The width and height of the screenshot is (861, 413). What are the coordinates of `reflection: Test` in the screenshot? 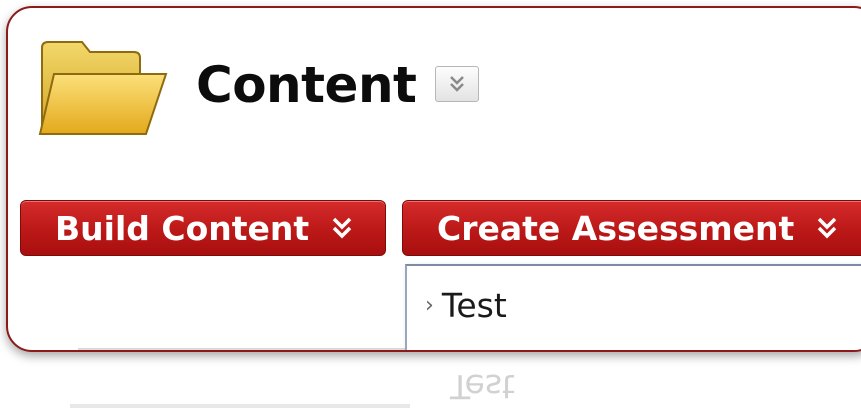 It's located at (433, 382).